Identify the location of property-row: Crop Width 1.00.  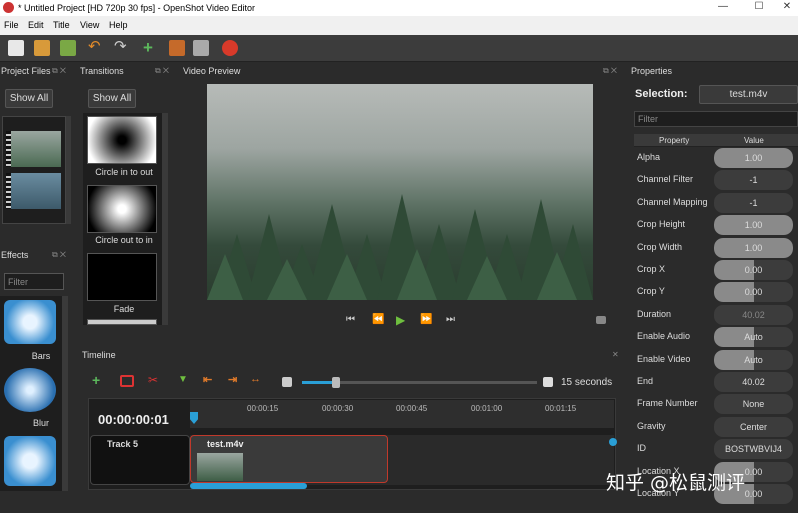
(716, 248).